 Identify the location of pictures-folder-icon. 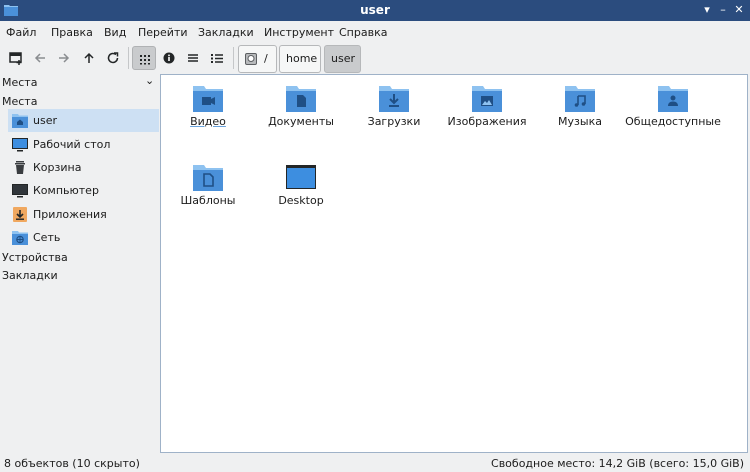
(487, 99).